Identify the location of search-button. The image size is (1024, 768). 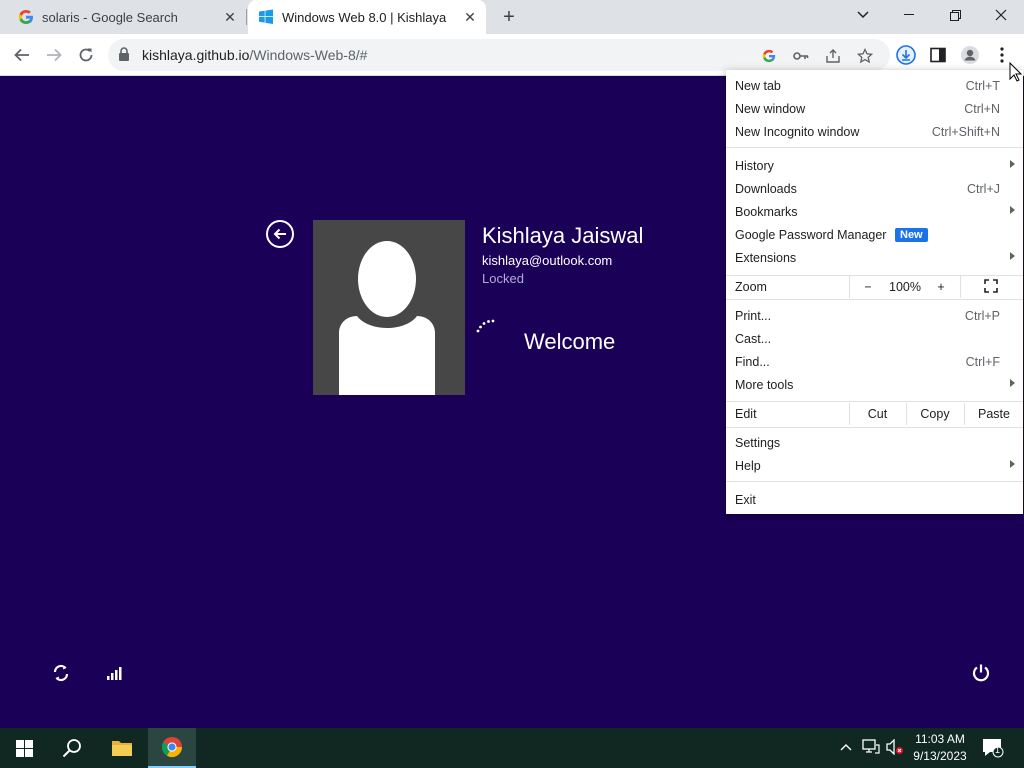
(72, 748).